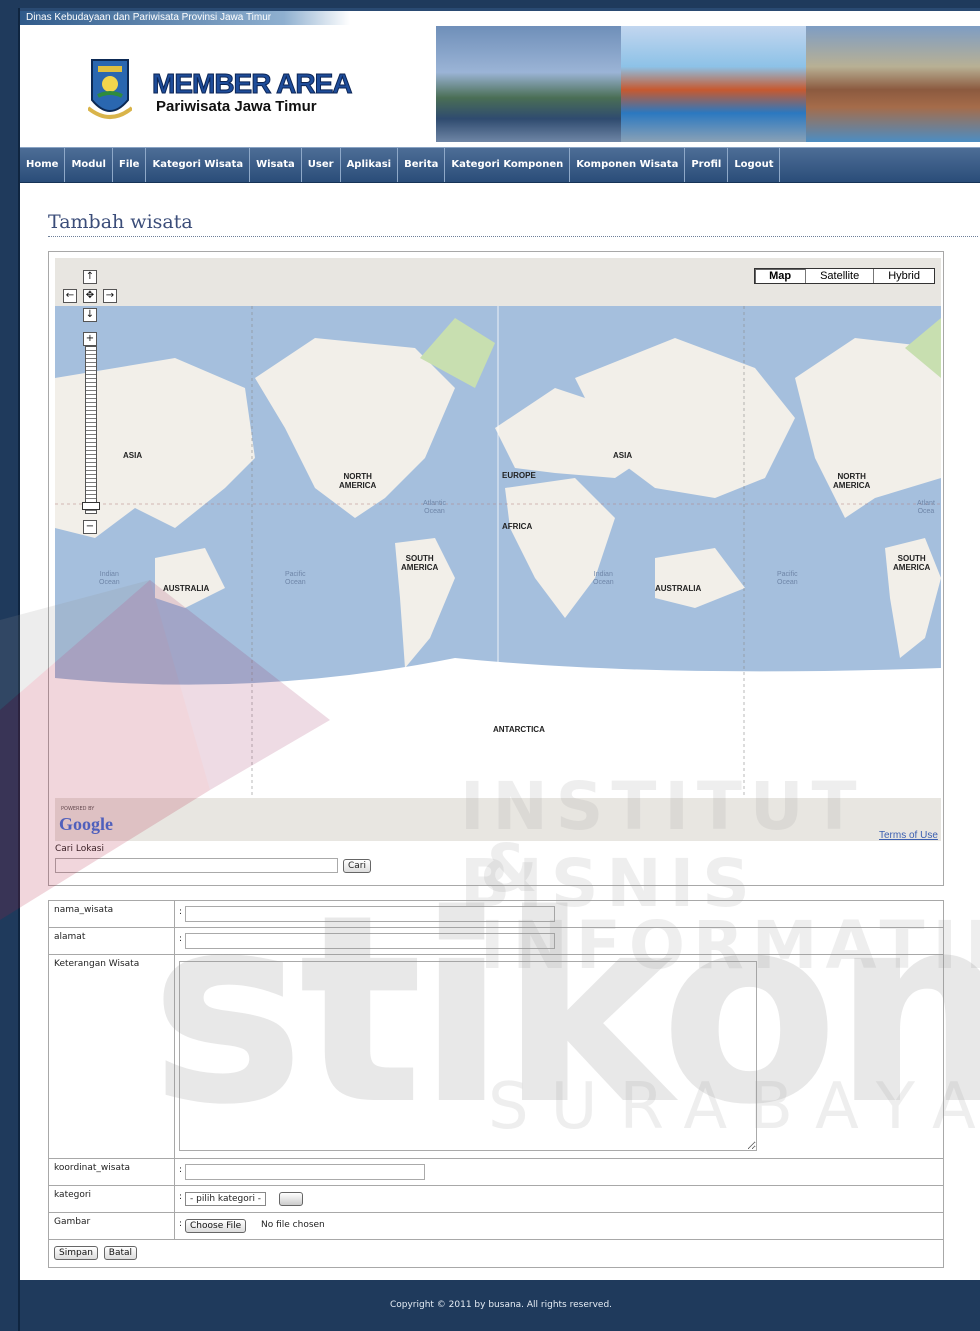 This screenshot has width=980, height=1331. I want to click on map-type-hybrid: Hybrid, so click(904, 276).